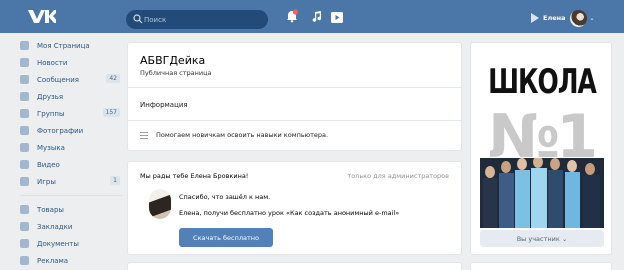 This screenshot has height=270, width=624. Describe the element at coordinates (71, 96) in the screenshot. I see `sidebar-item-friends: Друзья` at that location.